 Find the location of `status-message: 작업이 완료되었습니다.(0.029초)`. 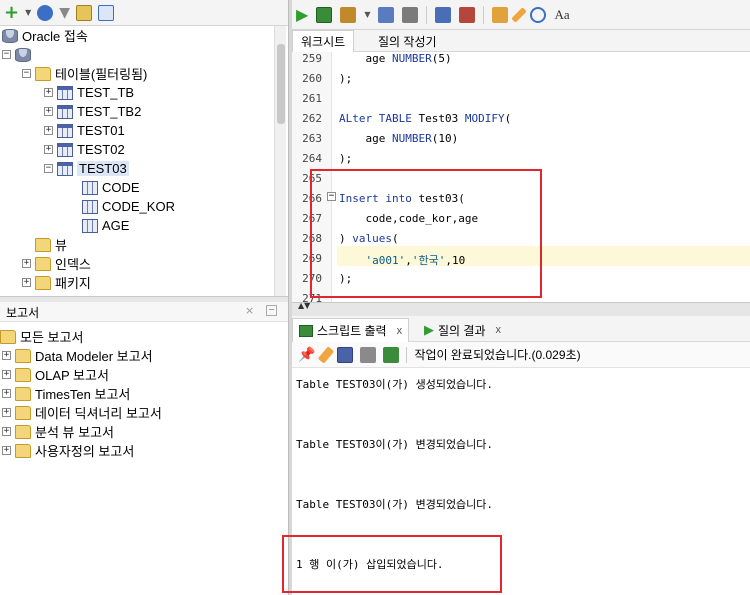

status-message: 작업이 완료되었습니다.(0.029초) is located at coordinates (497, 355).